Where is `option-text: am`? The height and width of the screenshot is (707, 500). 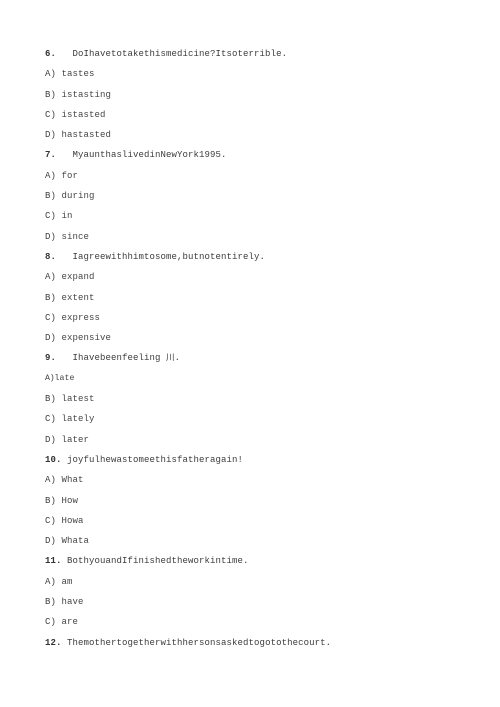 option-text: am is located at coordinates (67, 582).